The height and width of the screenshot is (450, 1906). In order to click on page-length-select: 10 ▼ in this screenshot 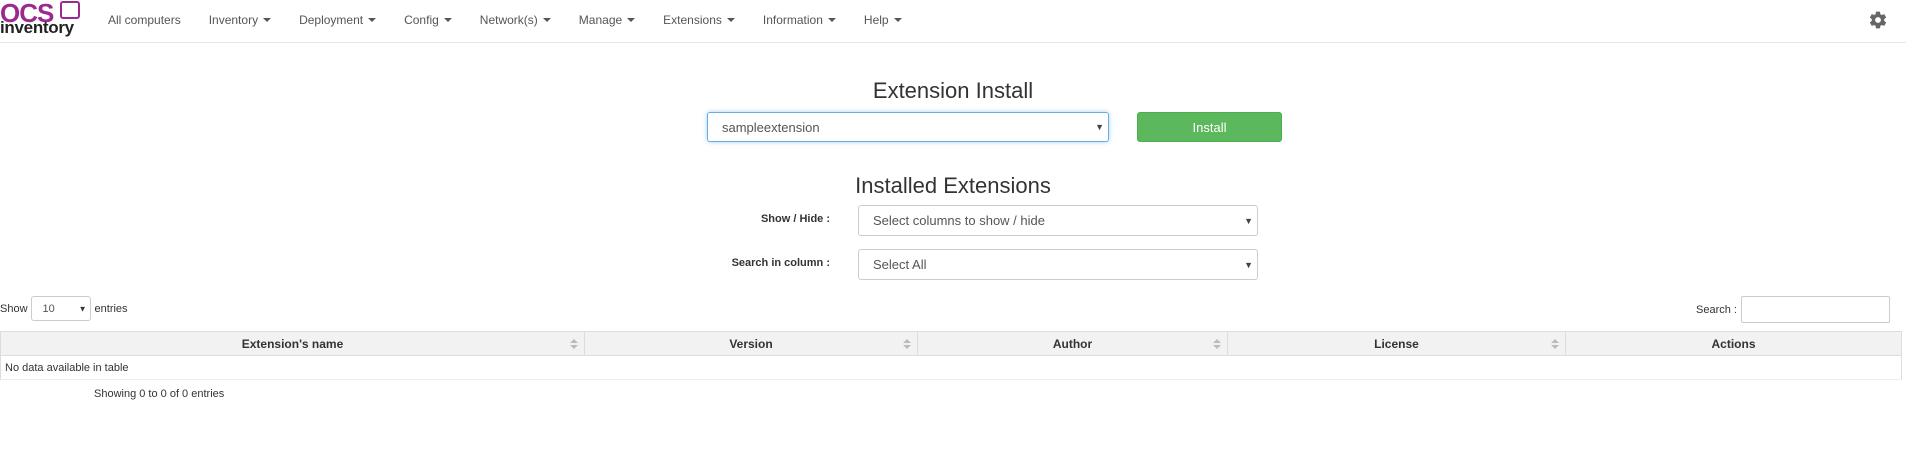, I will do `click(60, 308)`.